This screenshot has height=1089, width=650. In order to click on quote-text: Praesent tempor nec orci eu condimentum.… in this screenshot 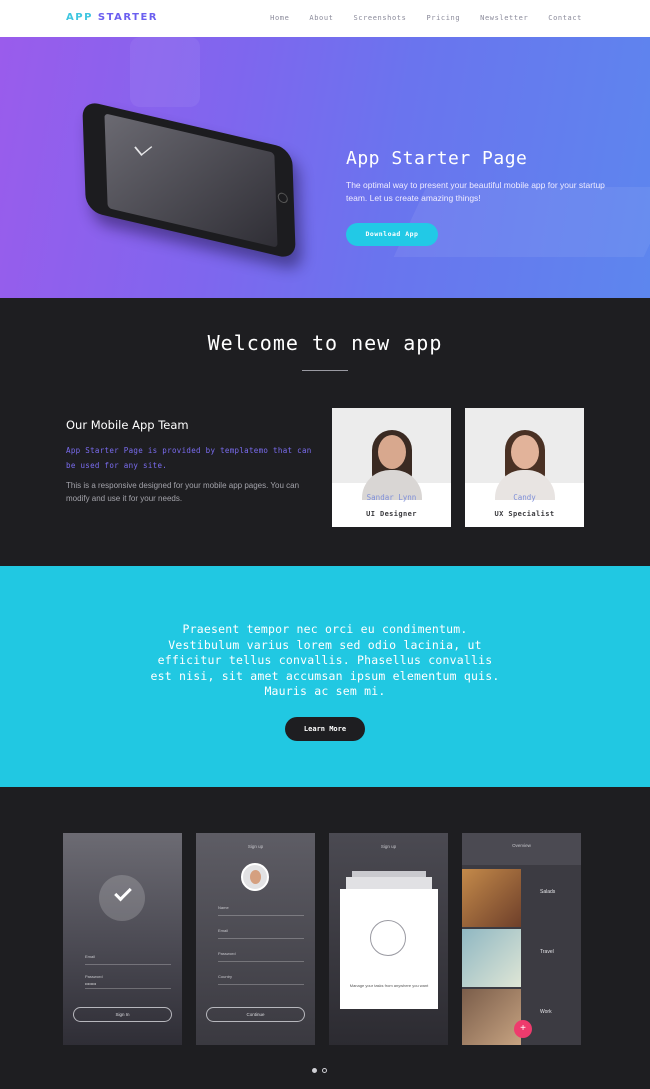, I will do `click(325, 660)`.